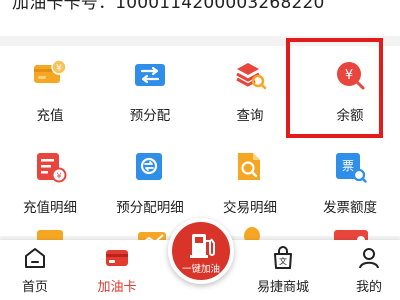  I want to click on shopping-bag-icon: 文, so click(283, 257).